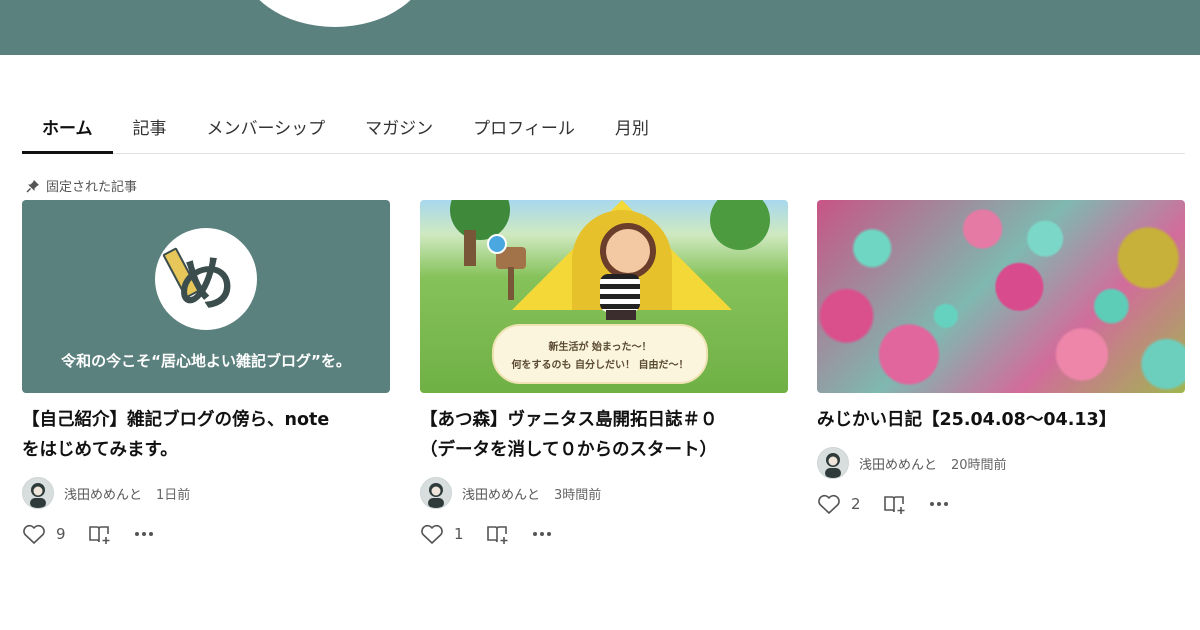  I want to click on like-count: 2, so click(856, 504).